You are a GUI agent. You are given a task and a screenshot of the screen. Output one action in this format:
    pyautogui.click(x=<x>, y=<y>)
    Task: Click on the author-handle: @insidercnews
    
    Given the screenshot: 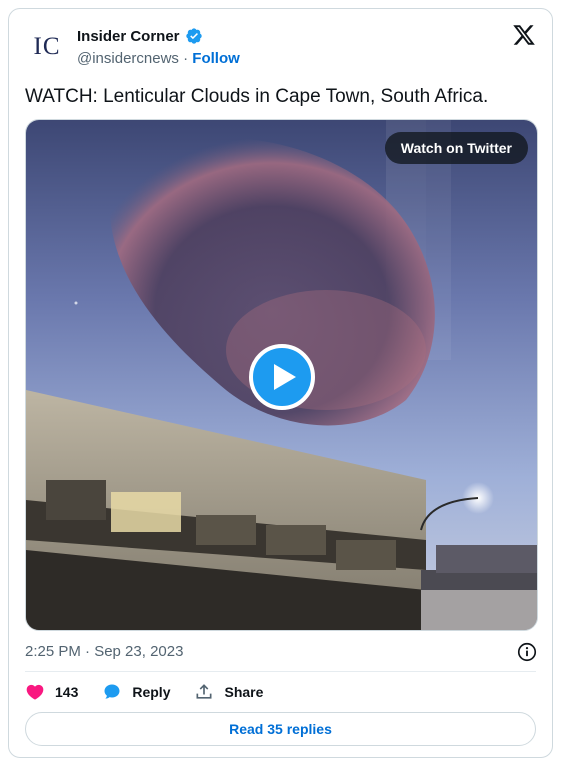 What is the action you would take?
    pyautogui.click(x=128, y=58)
    